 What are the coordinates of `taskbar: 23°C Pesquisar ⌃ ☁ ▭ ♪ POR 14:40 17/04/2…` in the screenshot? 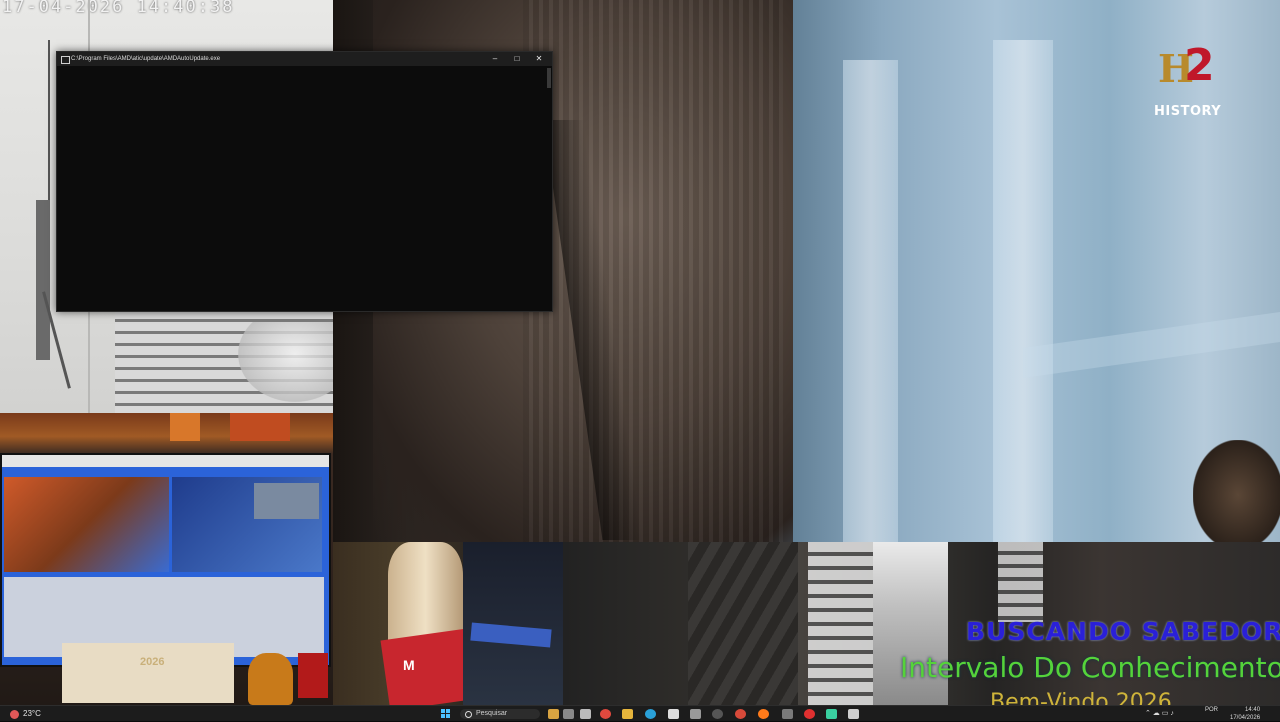 It's located at (640, 713).